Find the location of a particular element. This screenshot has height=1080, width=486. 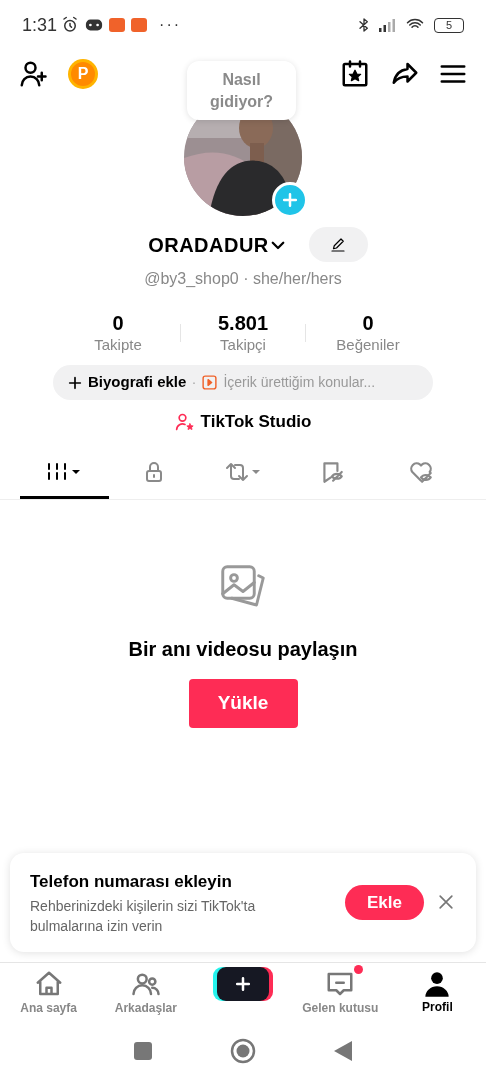

upload-button: Yükle is located at coordinates (243, 703).